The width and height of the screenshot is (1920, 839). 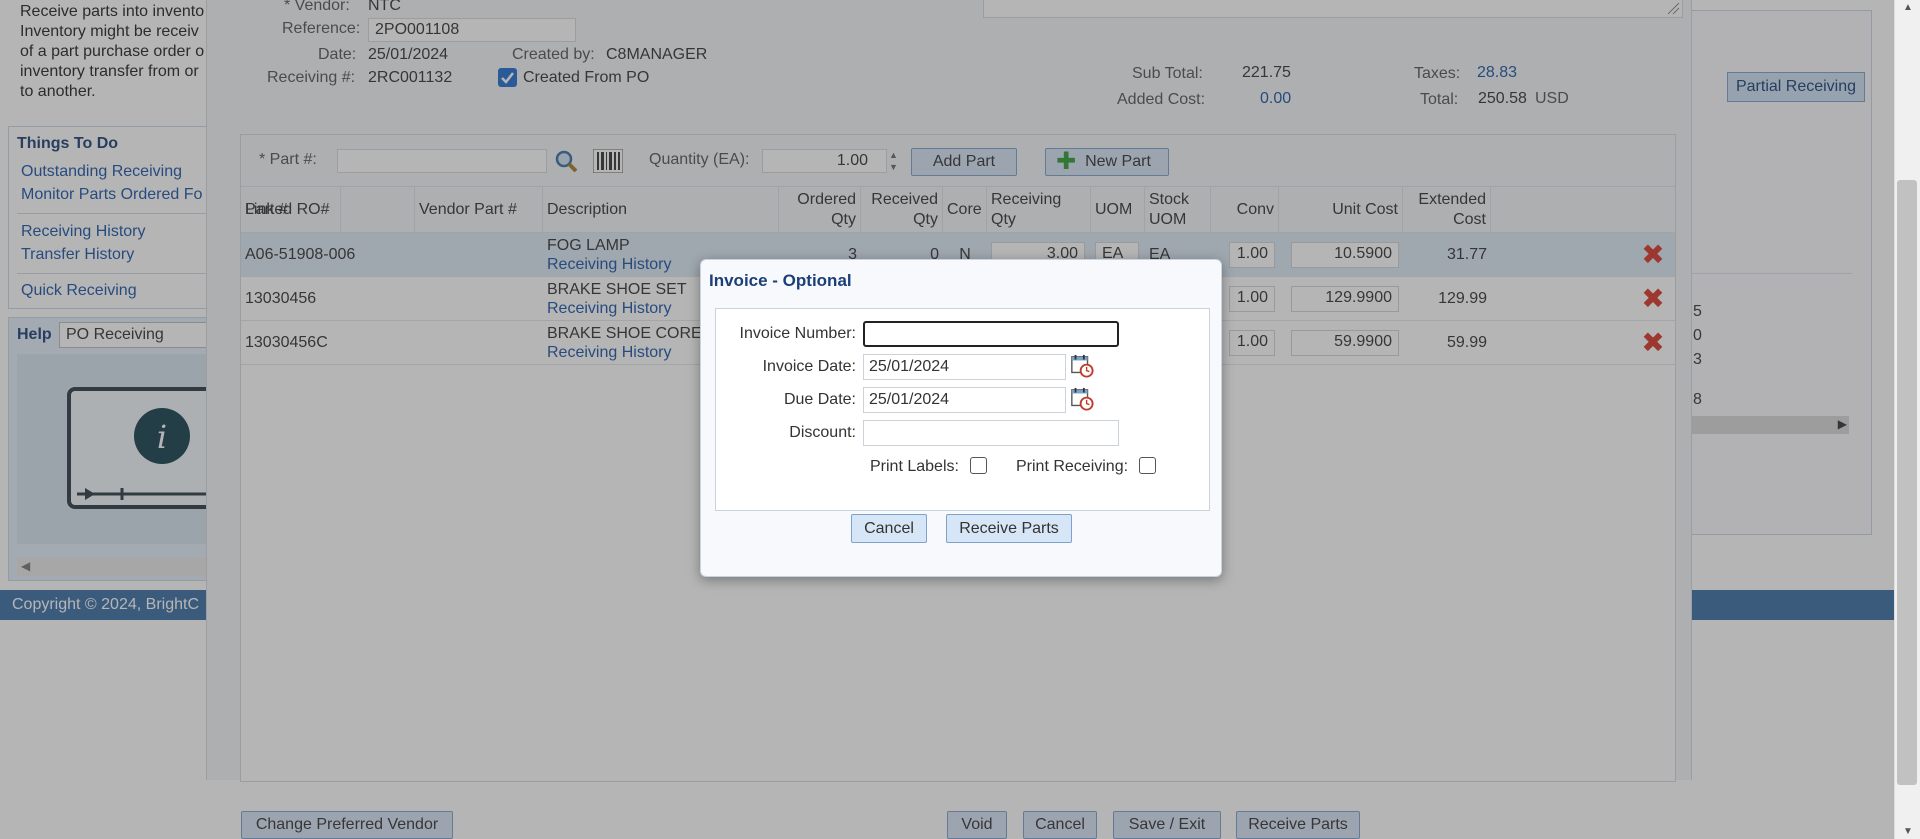 I want to click on discount-label: Discount:, so click(x=822, y=432).